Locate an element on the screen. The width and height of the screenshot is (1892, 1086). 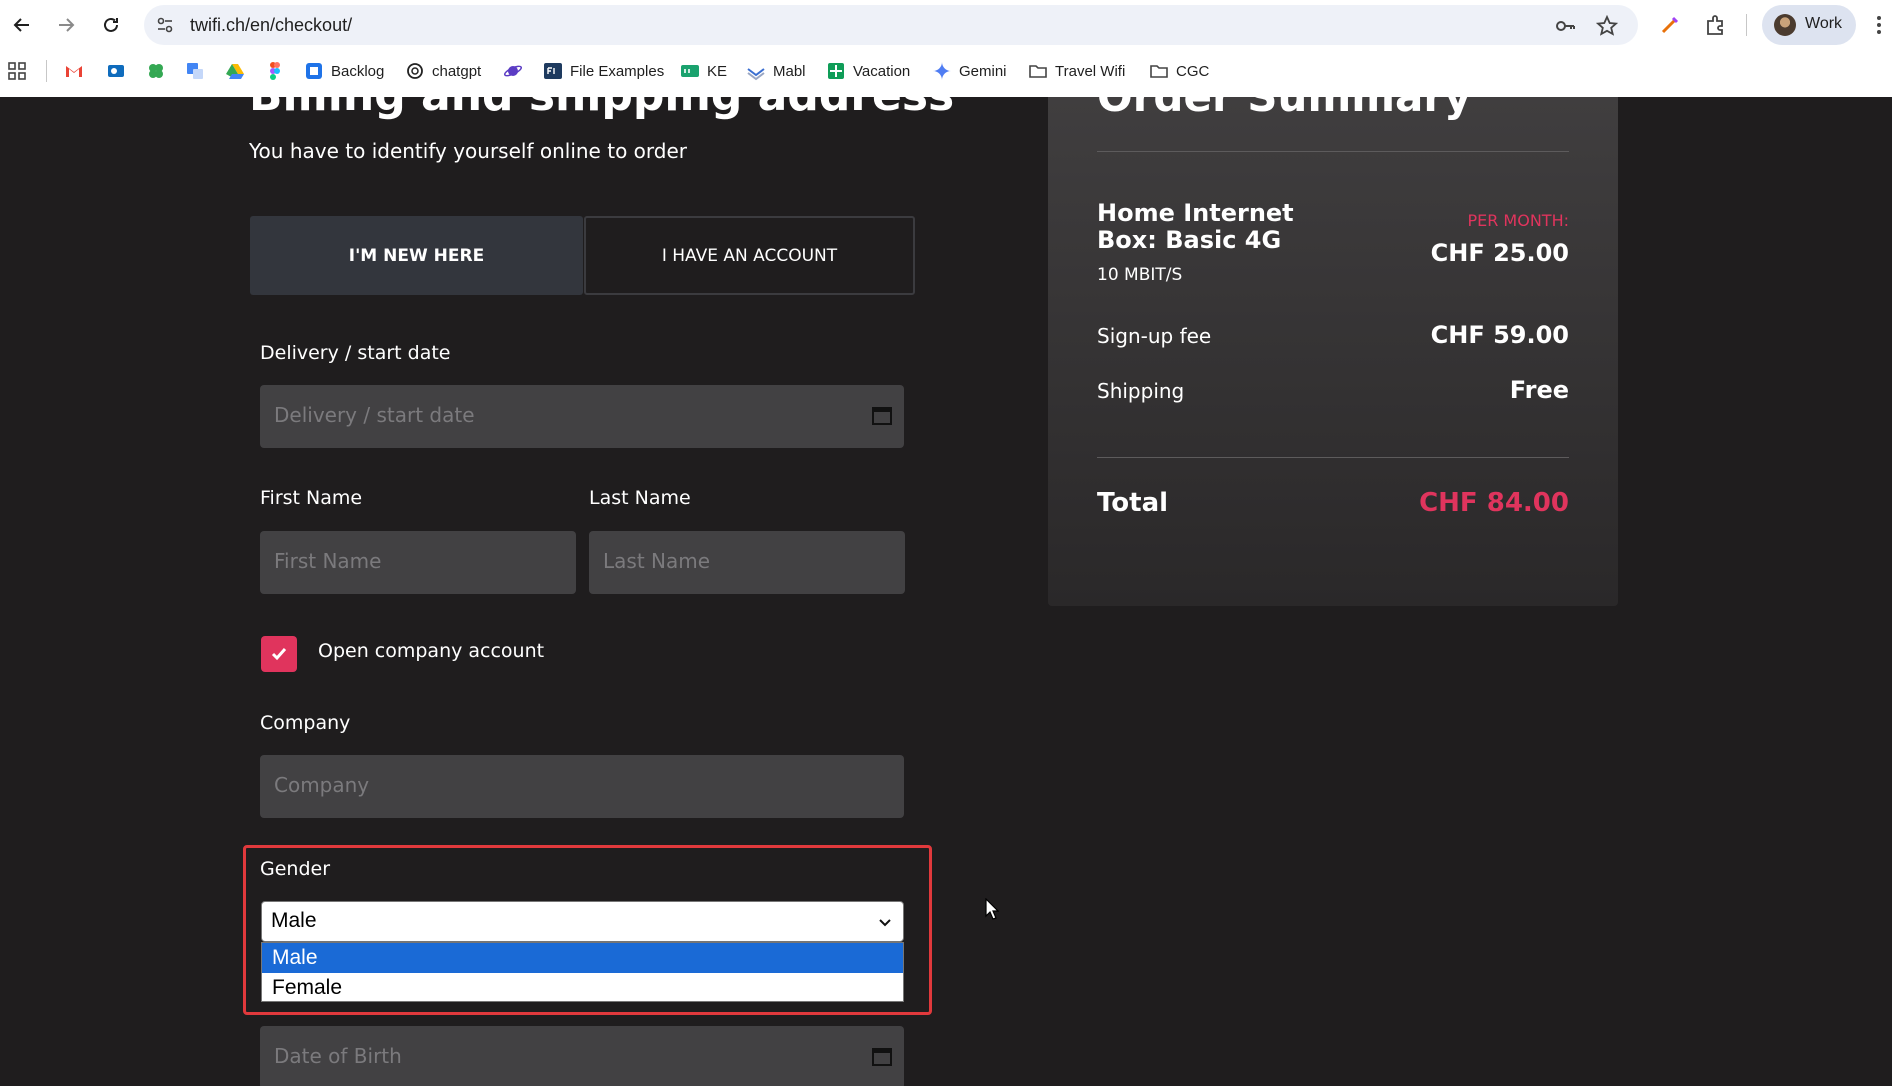
google-drive-icon is located at coordinates (235, 71).